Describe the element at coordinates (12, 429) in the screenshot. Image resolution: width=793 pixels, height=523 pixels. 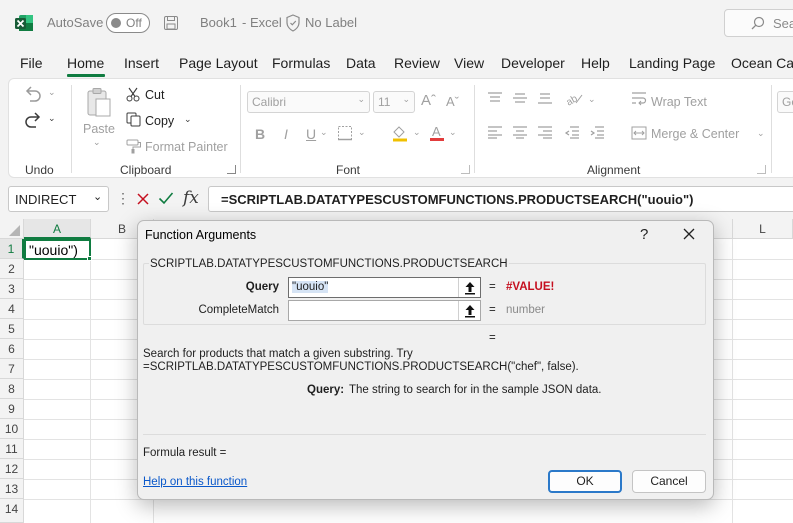
I see `row-header-10: 10` at that location.